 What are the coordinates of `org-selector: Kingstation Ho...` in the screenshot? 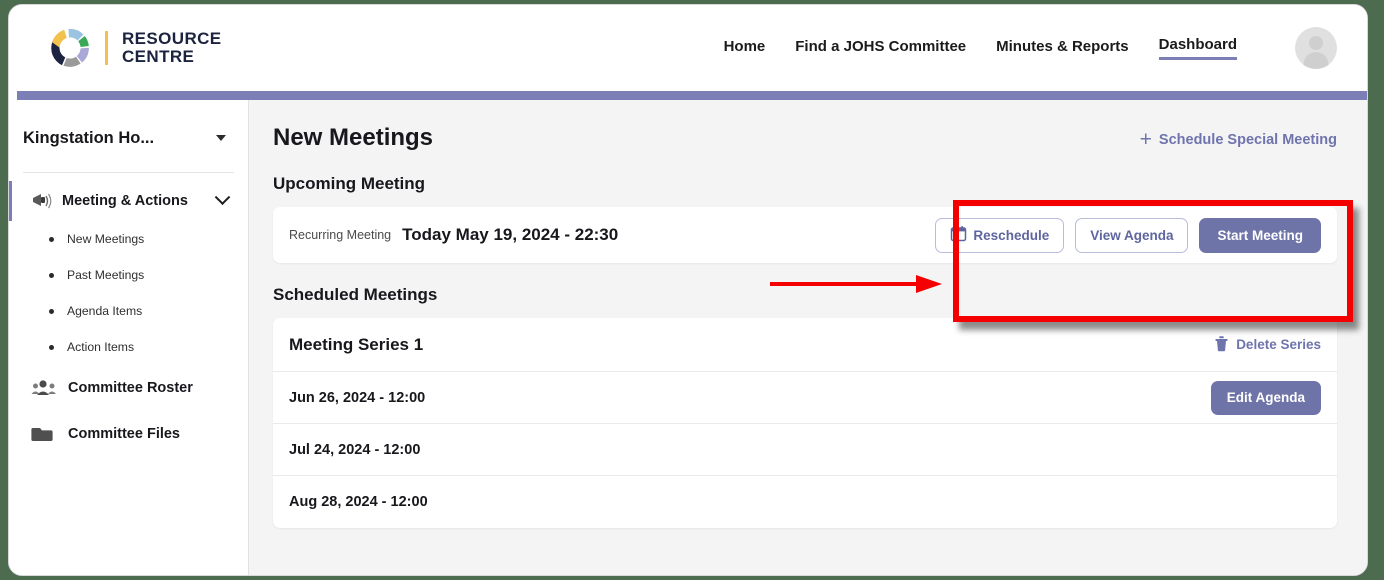 It's located at (128, 138).